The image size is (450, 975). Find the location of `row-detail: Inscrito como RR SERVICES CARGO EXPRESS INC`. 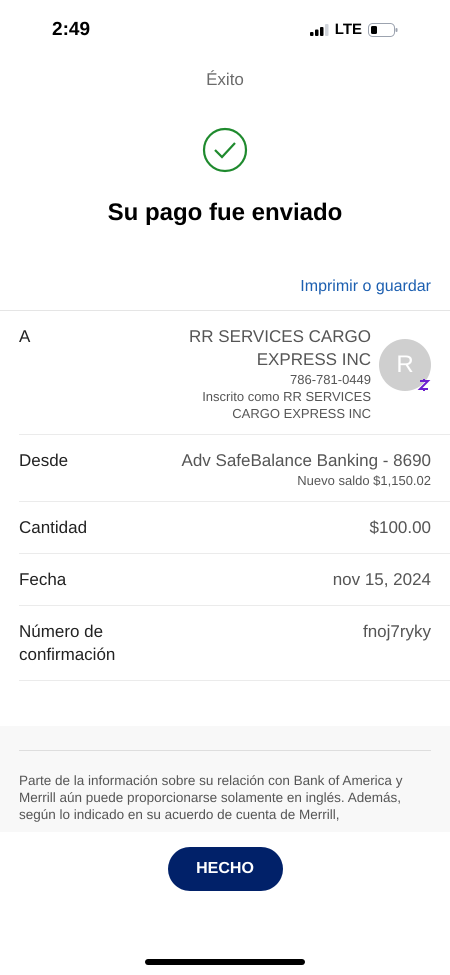

row-detail: Inscrito como RR SERVICES CARGO EXPRESS INC is located at coordinates (286, 405).